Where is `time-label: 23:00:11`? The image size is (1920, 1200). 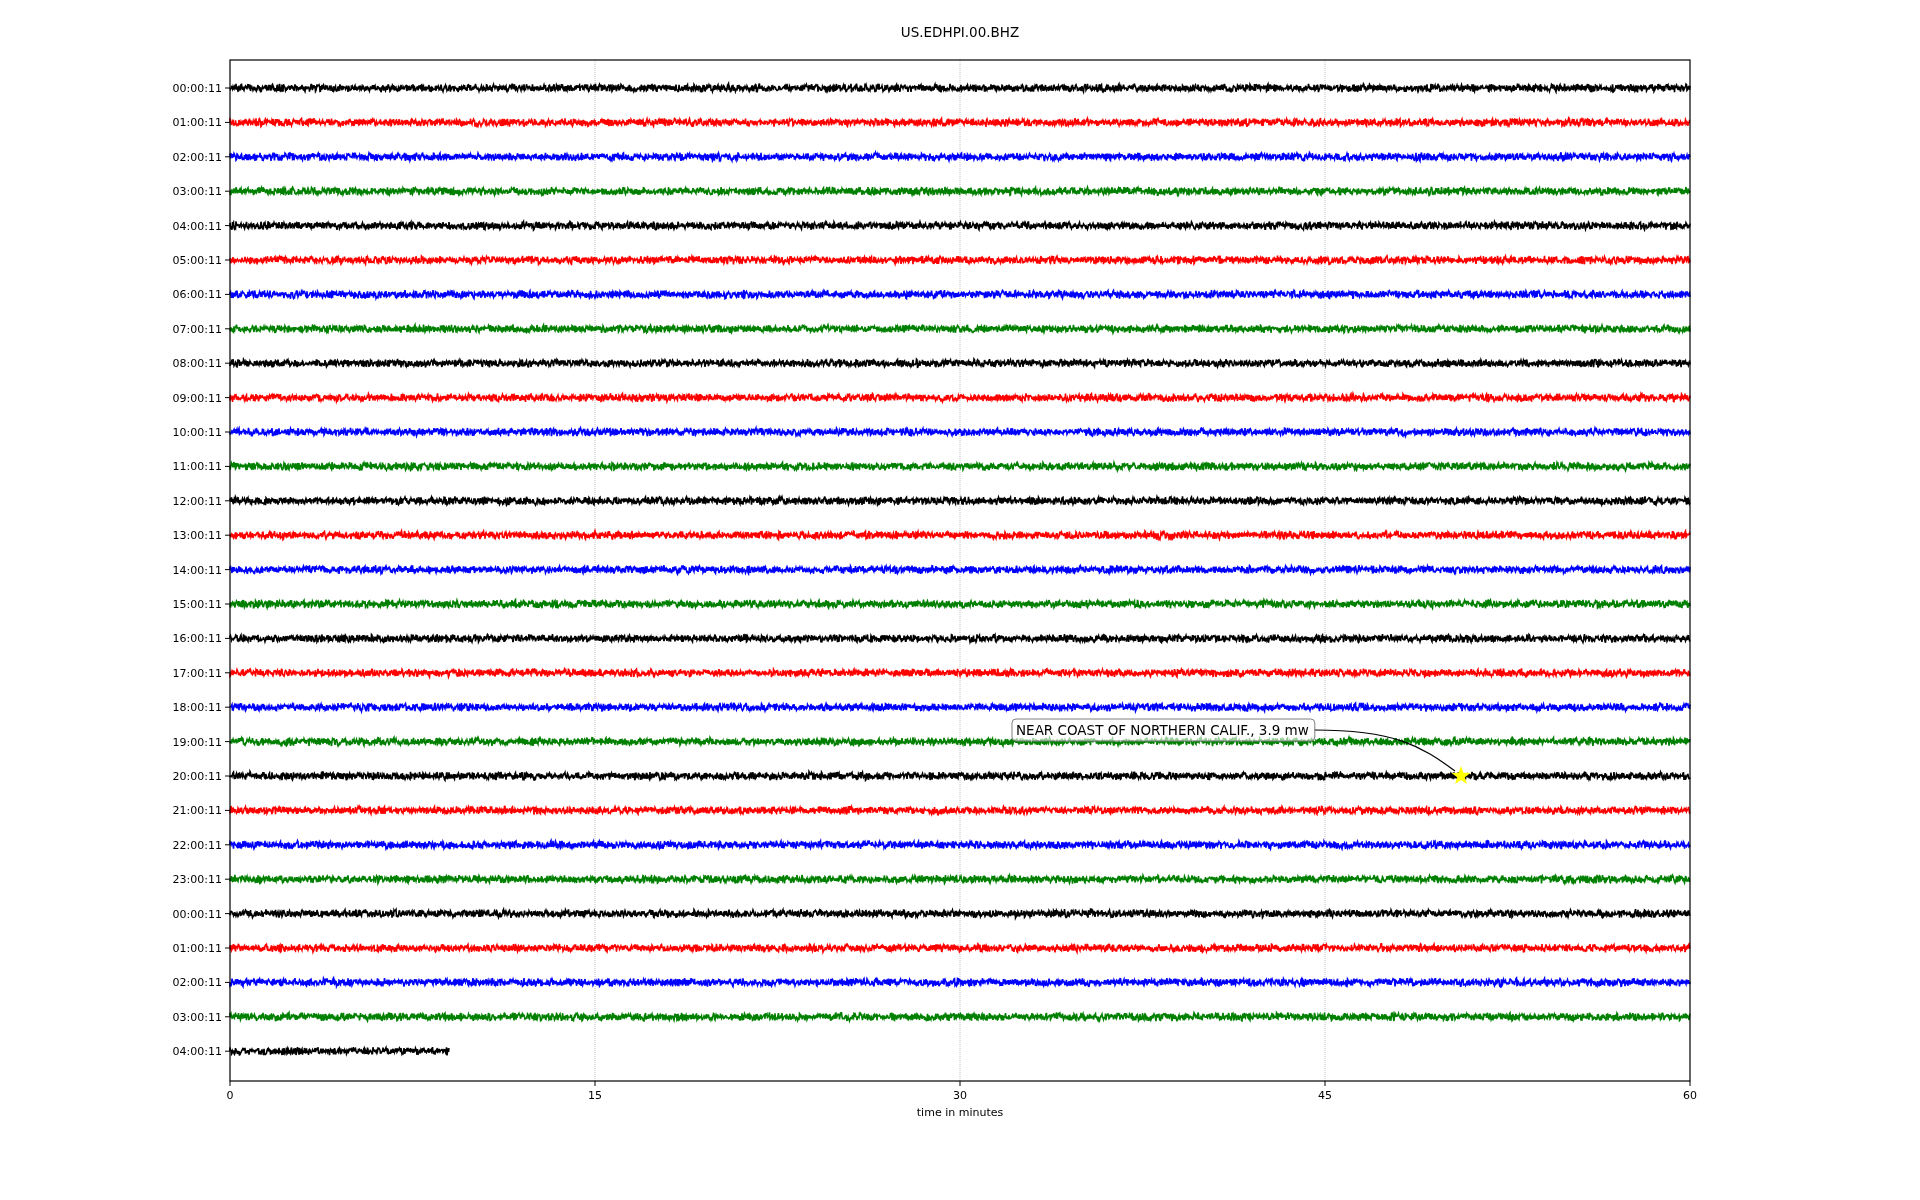 time-label: 23:00:11 is located at coordinates (197, 880).